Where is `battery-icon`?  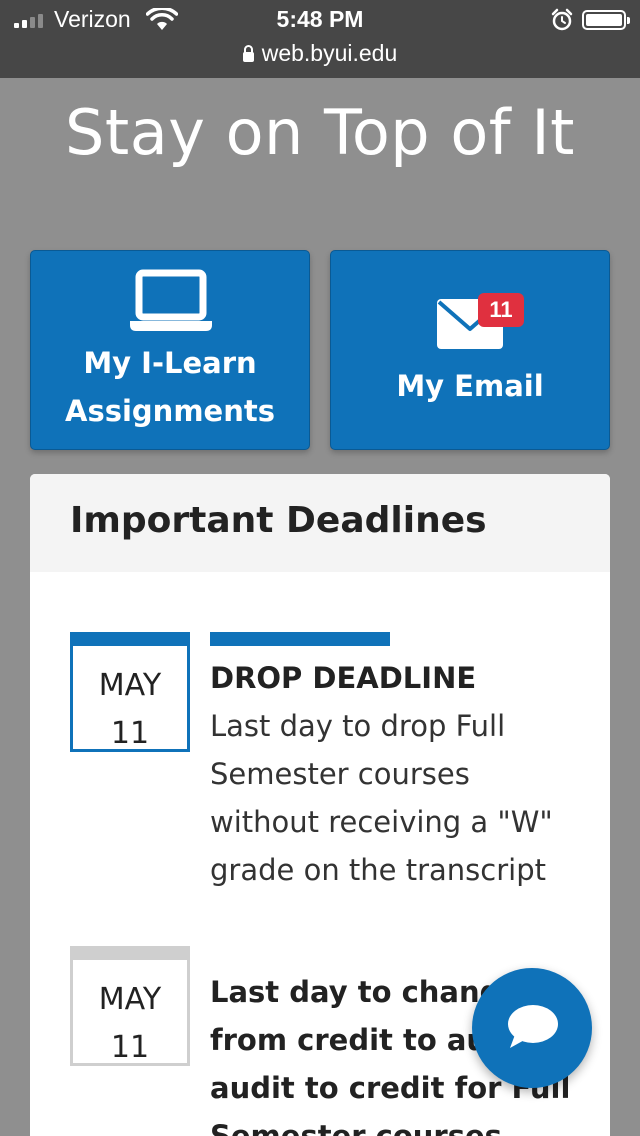 battery-icon is located at coordinates (606, 20).